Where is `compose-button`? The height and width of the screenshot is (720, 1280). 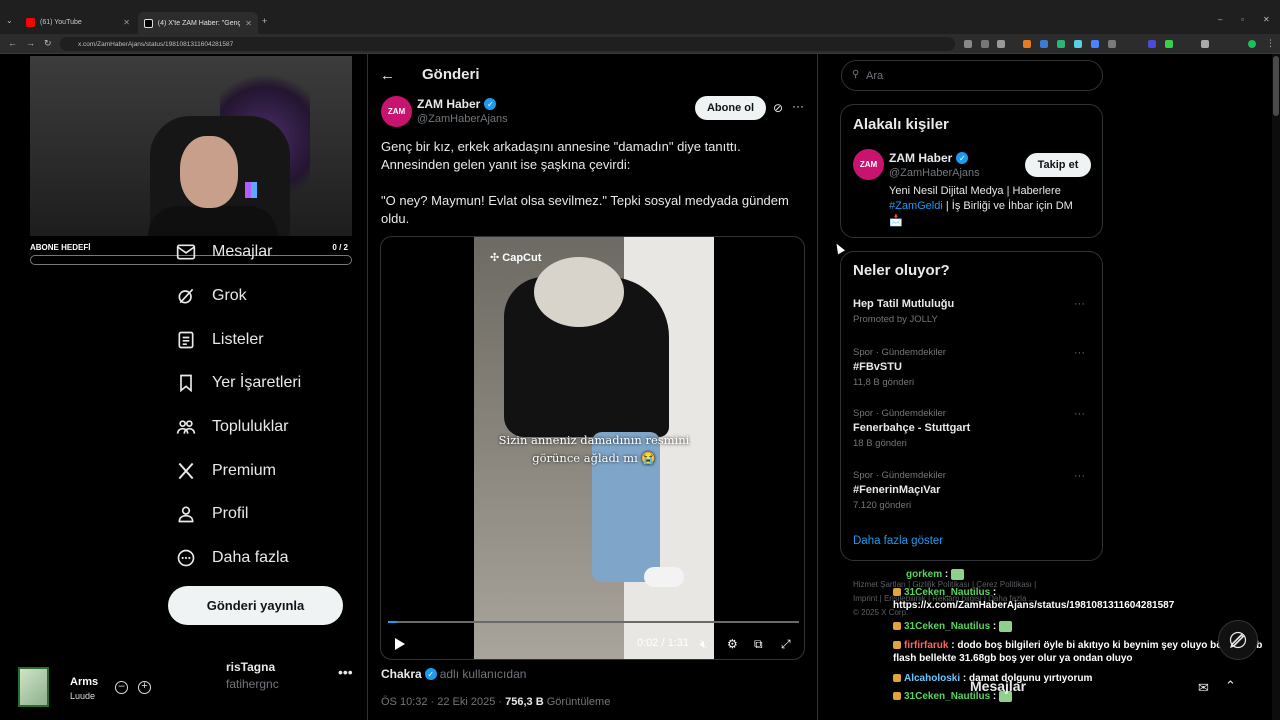 compose-button is located at coordinates (1238, 640).